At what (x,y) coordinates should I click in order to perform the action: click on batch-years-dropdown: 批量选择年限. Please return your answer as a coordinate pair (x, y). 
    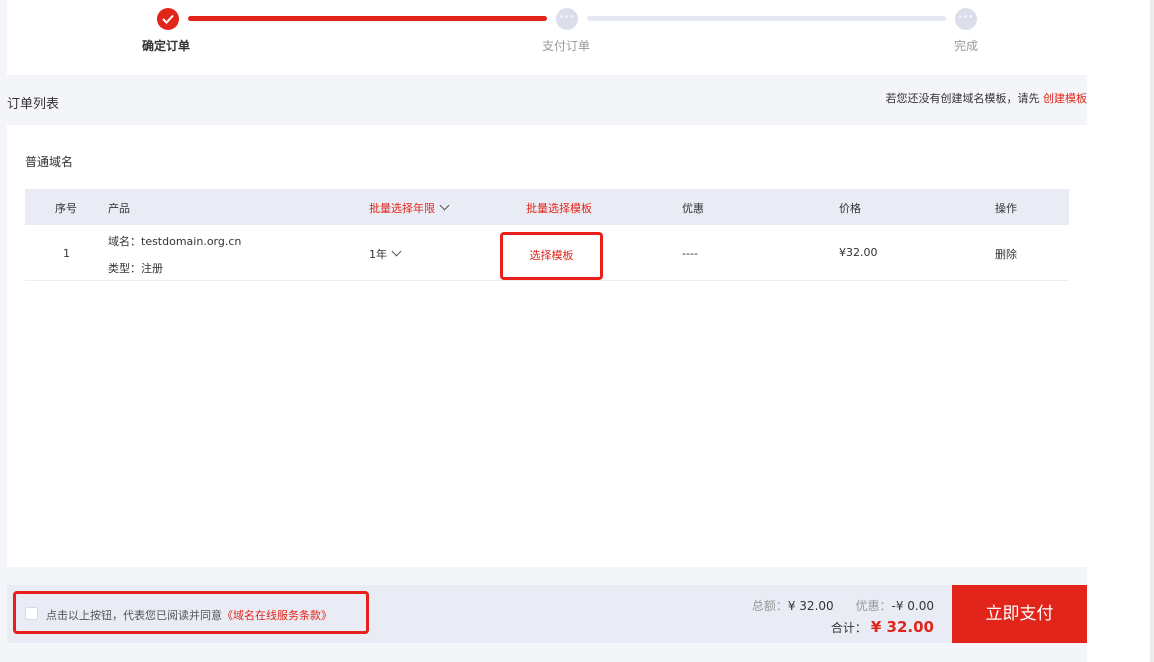
    Looking at the image, I should click on (409, 208).